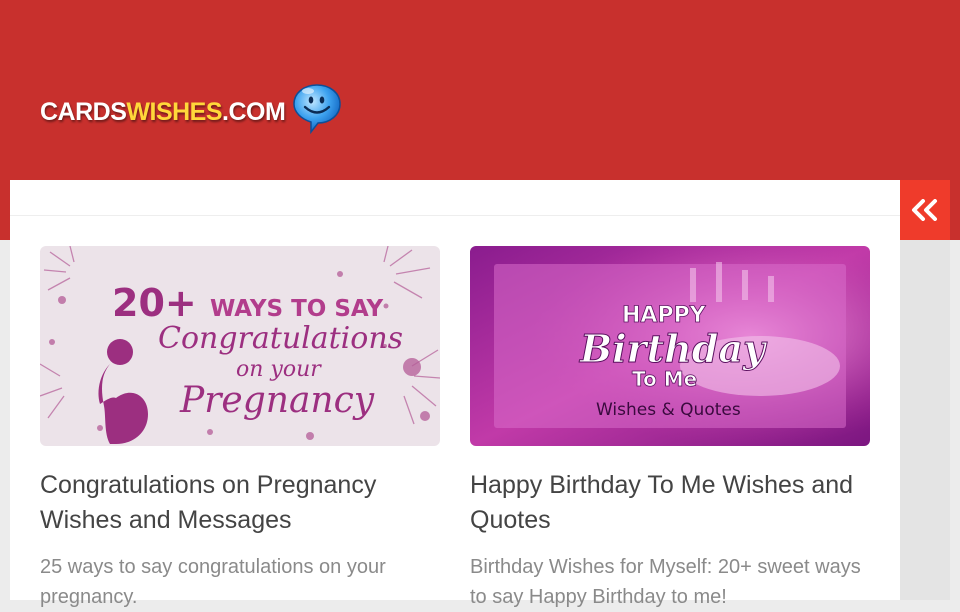 Image resolution: width=960 pixels, height=612 pixels. I want to click on sidebar-toggle-button, so click(925, 210).